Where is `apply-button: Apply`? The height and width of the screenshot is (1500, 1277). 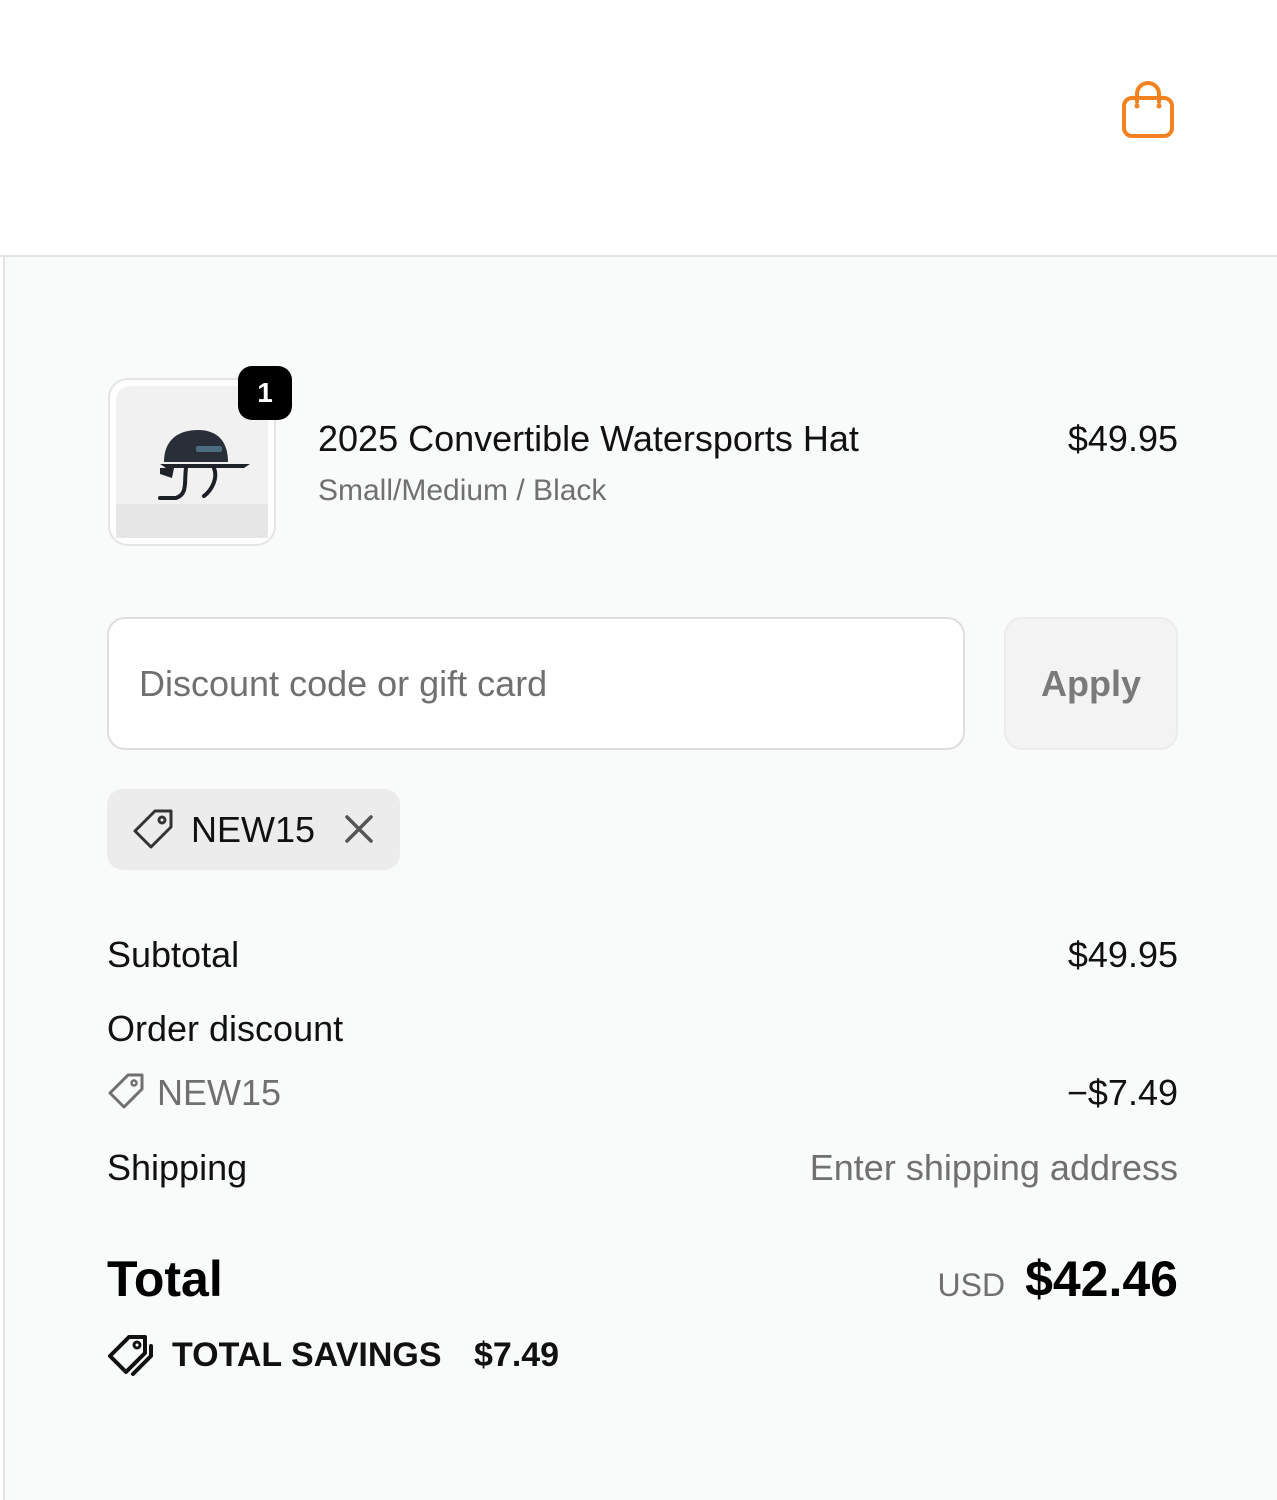
apply-button: Apply is located at coordinates (1091, 683).